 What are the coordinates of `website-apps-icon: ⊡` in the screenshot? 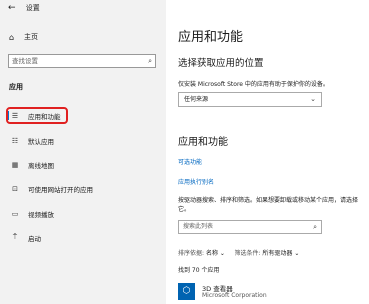 It's located at (15, 188).